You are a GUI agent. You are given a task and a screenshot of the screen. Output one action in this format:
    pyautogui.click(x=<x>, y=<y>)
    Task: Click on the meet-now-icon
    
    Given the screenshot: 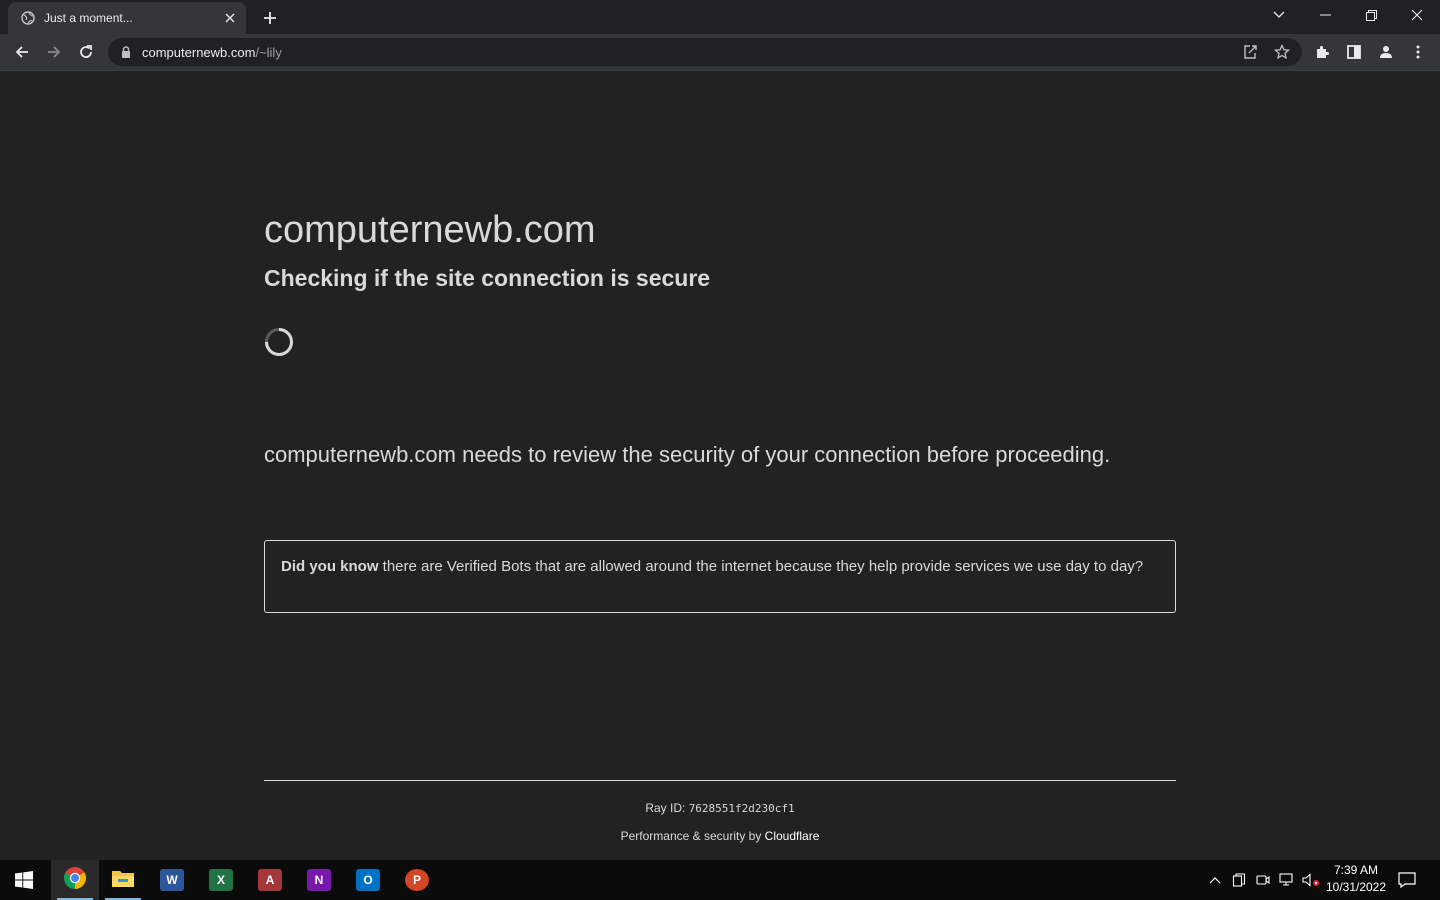 What is the action you would take?
    pyautogui.click(x=1263, y=880)
    